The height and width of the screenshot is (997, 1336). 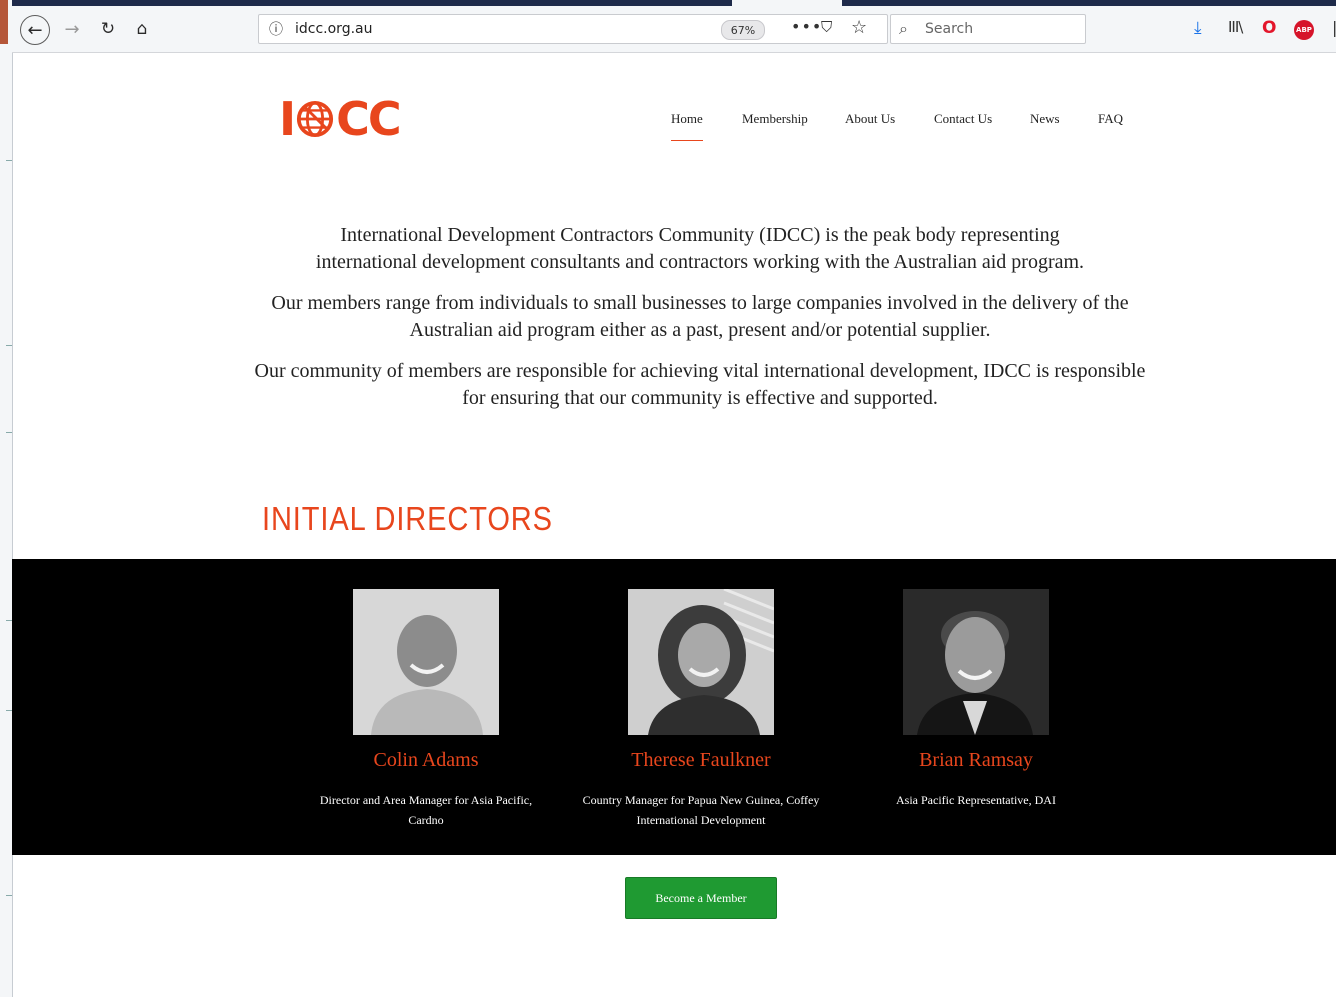 I want to click on home-button: ⌂, so click(x=142, y=29).